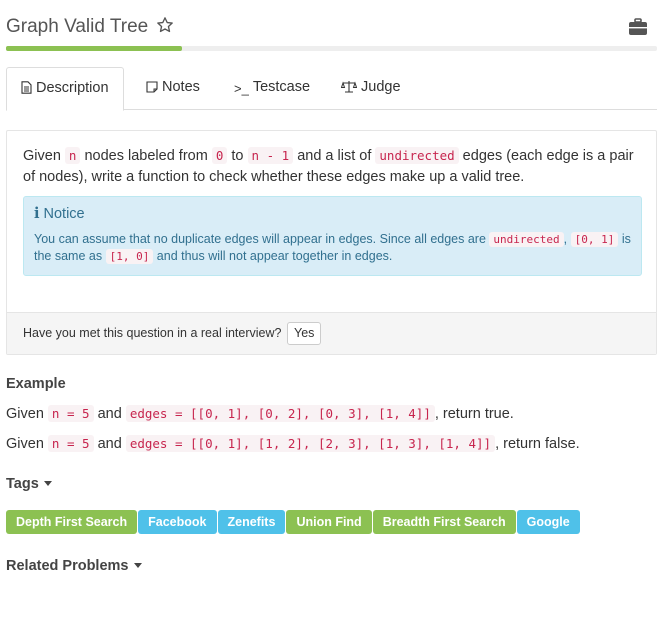 This screenshot has width=662, height=640. I want to click on tag-zenefits: Zenefits, so click(251, 522).